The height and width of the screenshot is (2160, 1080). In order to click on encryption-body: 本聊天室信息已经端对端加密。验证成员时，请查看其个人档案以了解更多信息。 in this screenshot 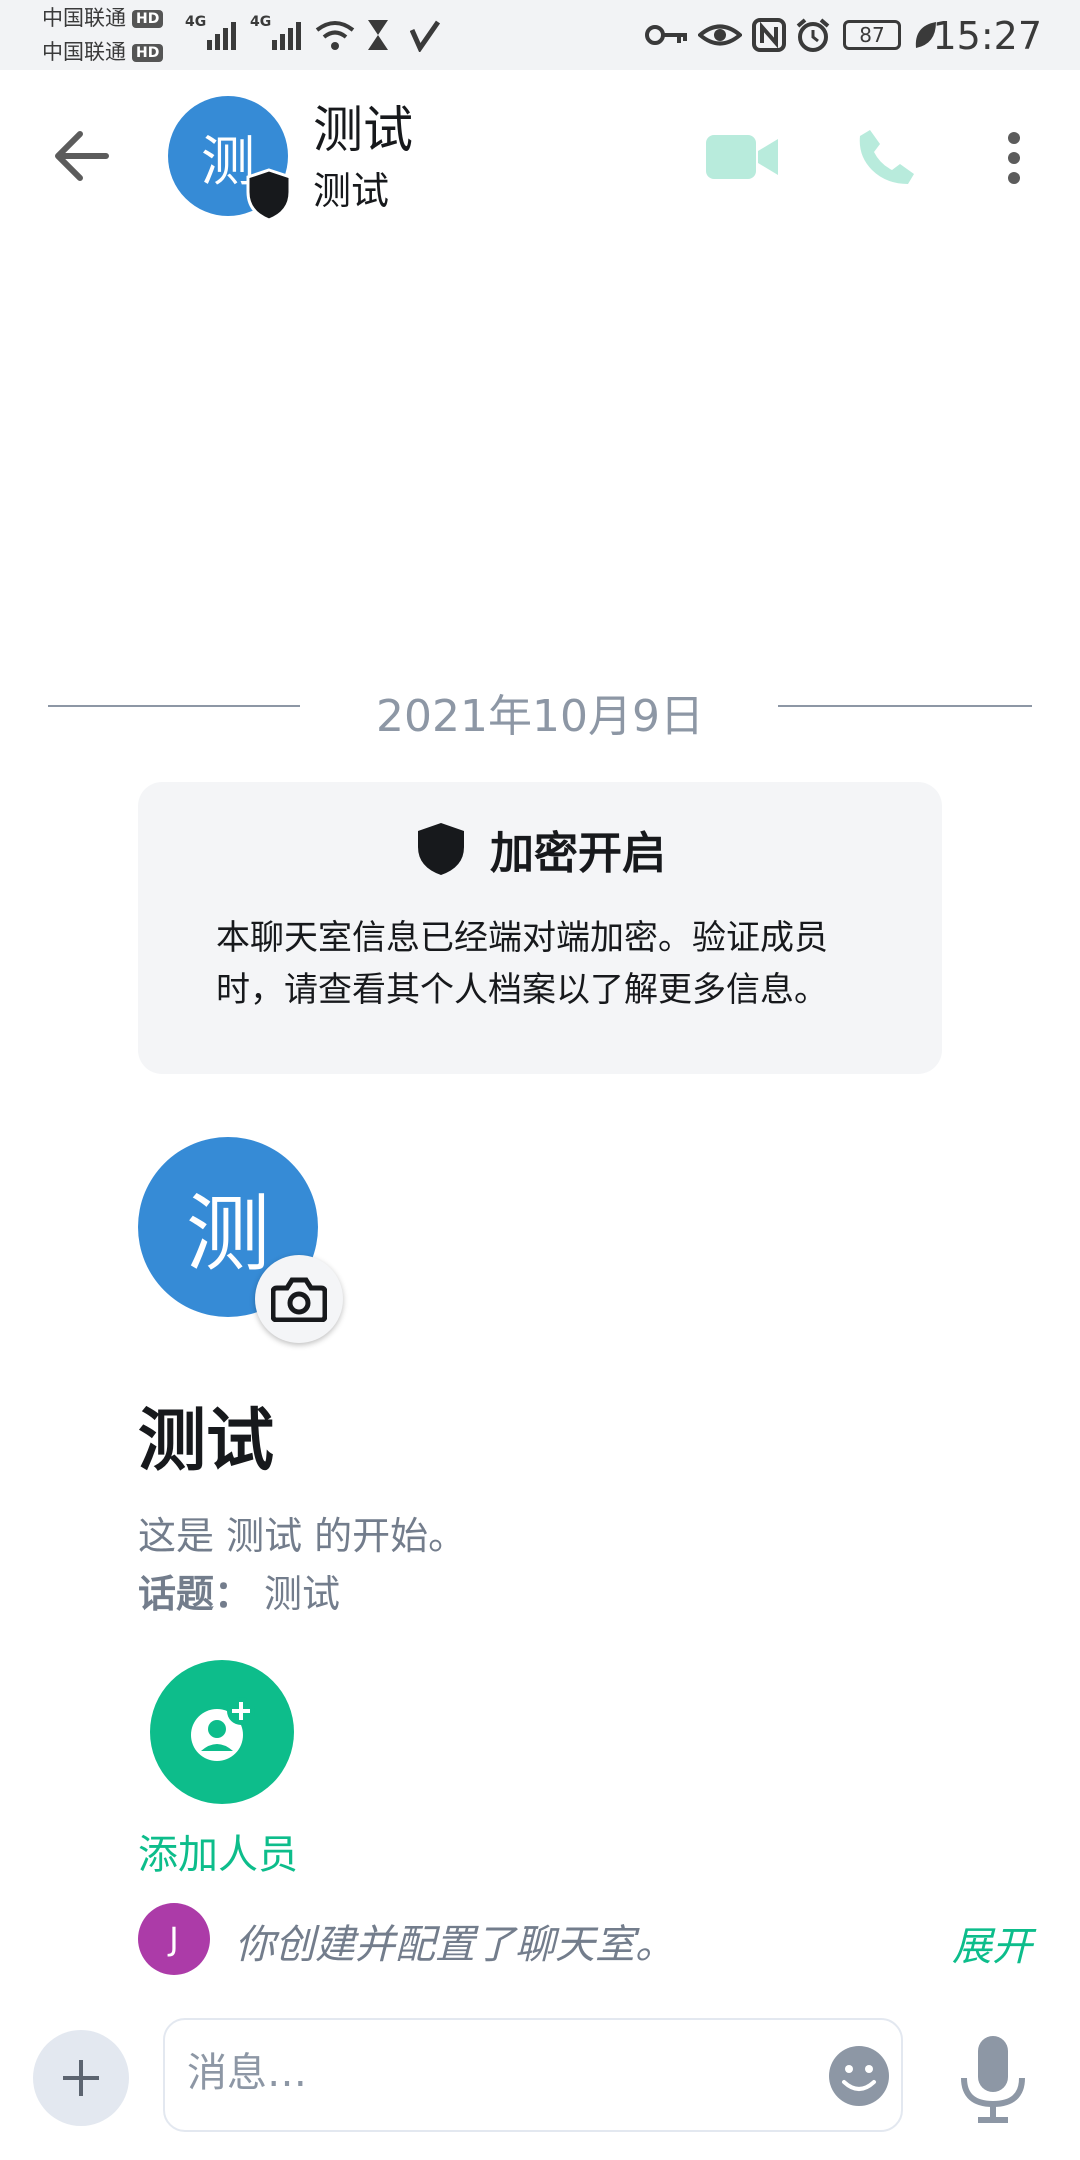, I will do `click(522, 964)`.